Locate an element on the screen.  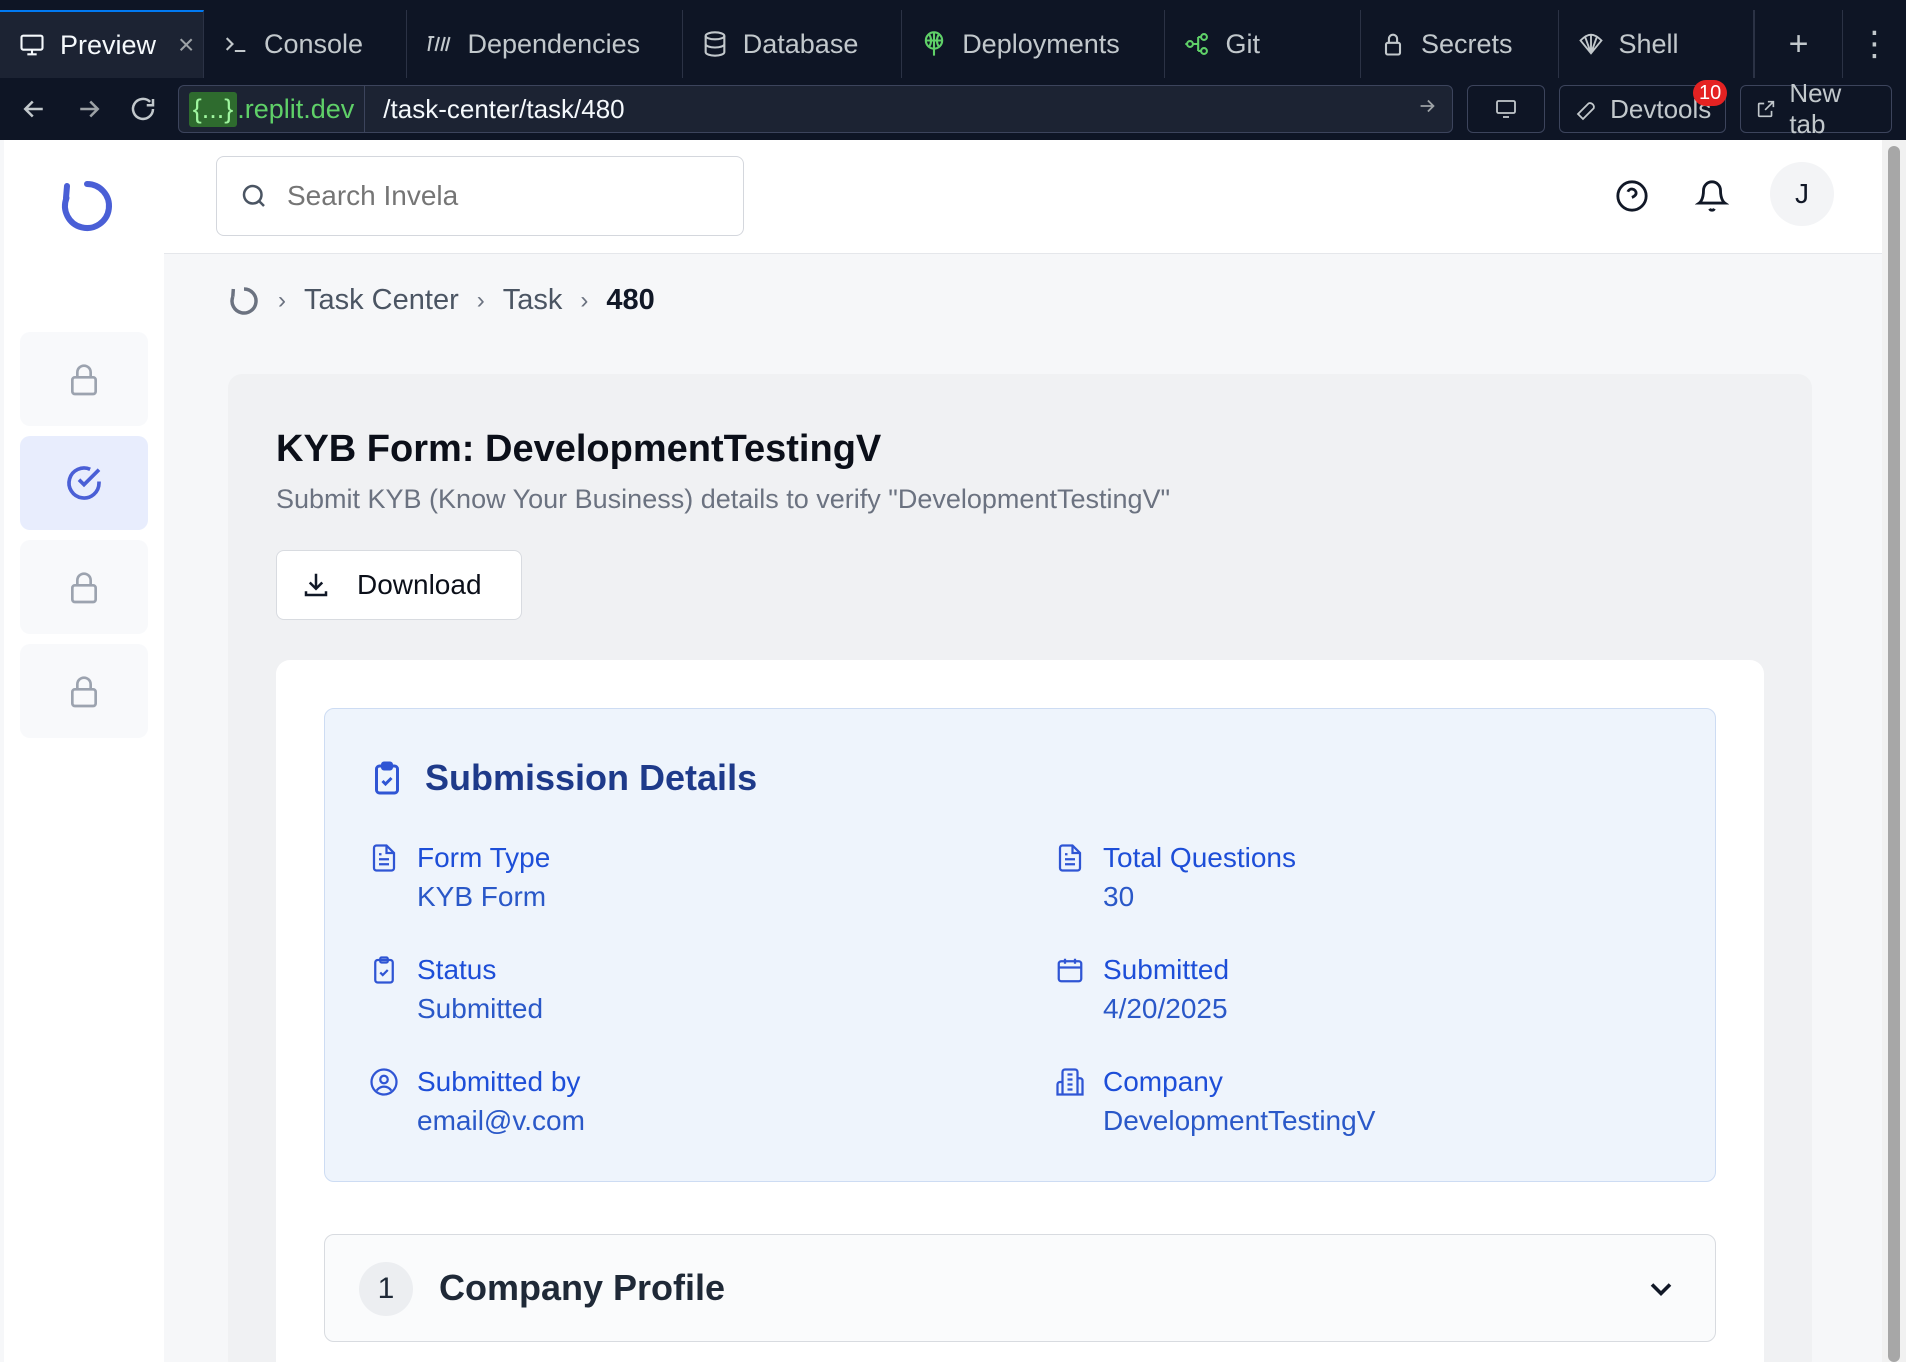
device-toggle-button is located at coordinates (1506, 109).